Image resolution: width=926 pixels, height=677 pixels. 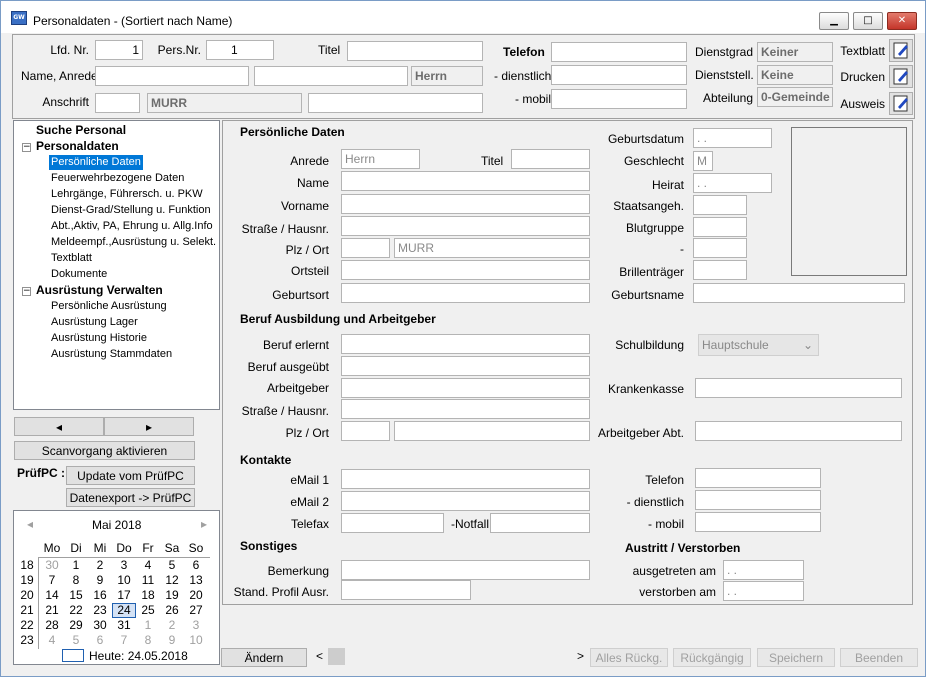 I want to click on ausweis-button, so click(x=901, y=103).